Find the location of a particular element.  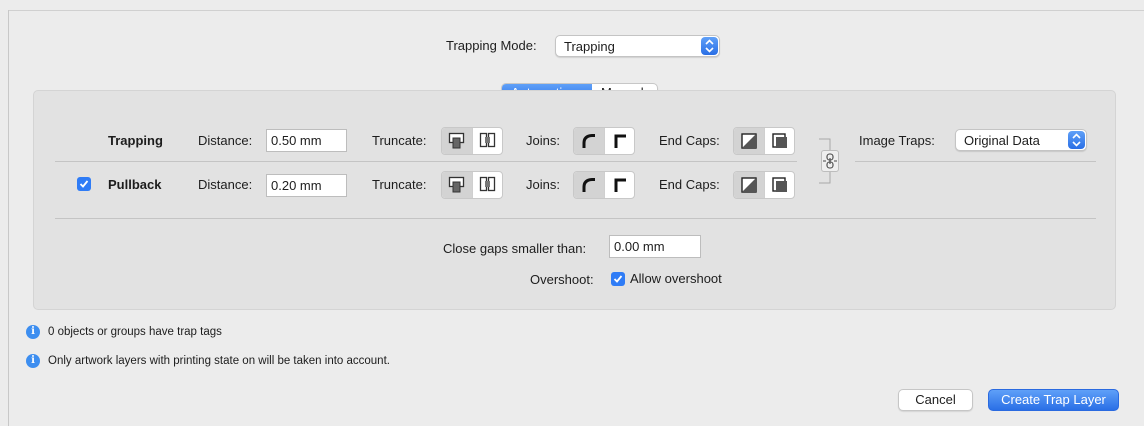

pullback-distance-field: 0.20 mm is located at coordinates (306, 185).